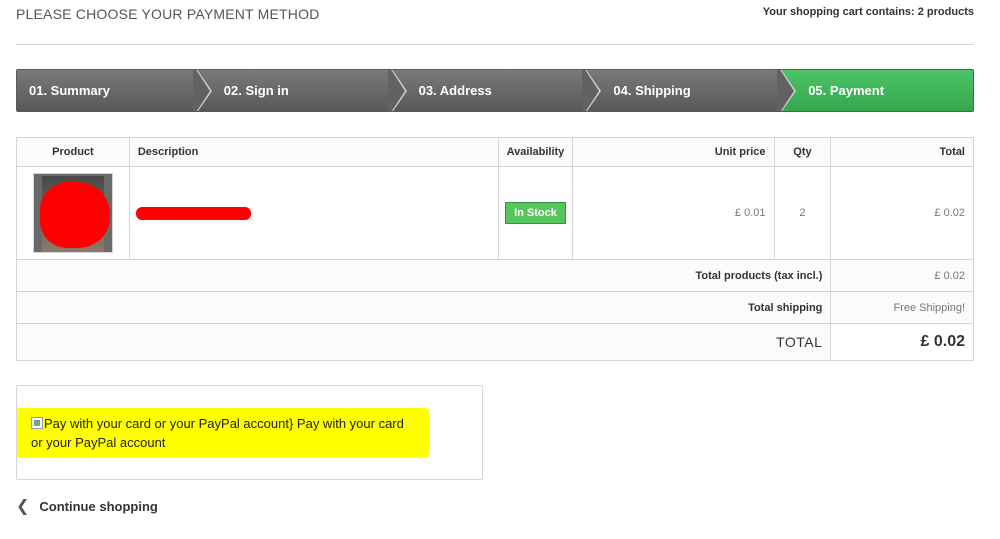 Image resolution: width=1000 pixels, height=539 pixels. What do you see at coordinates (168, 14) in the screenshot?
I see `page-title: PLEASE CHOOSE YOUR PAYMENT METHOD` at bounding box center [168, 14].